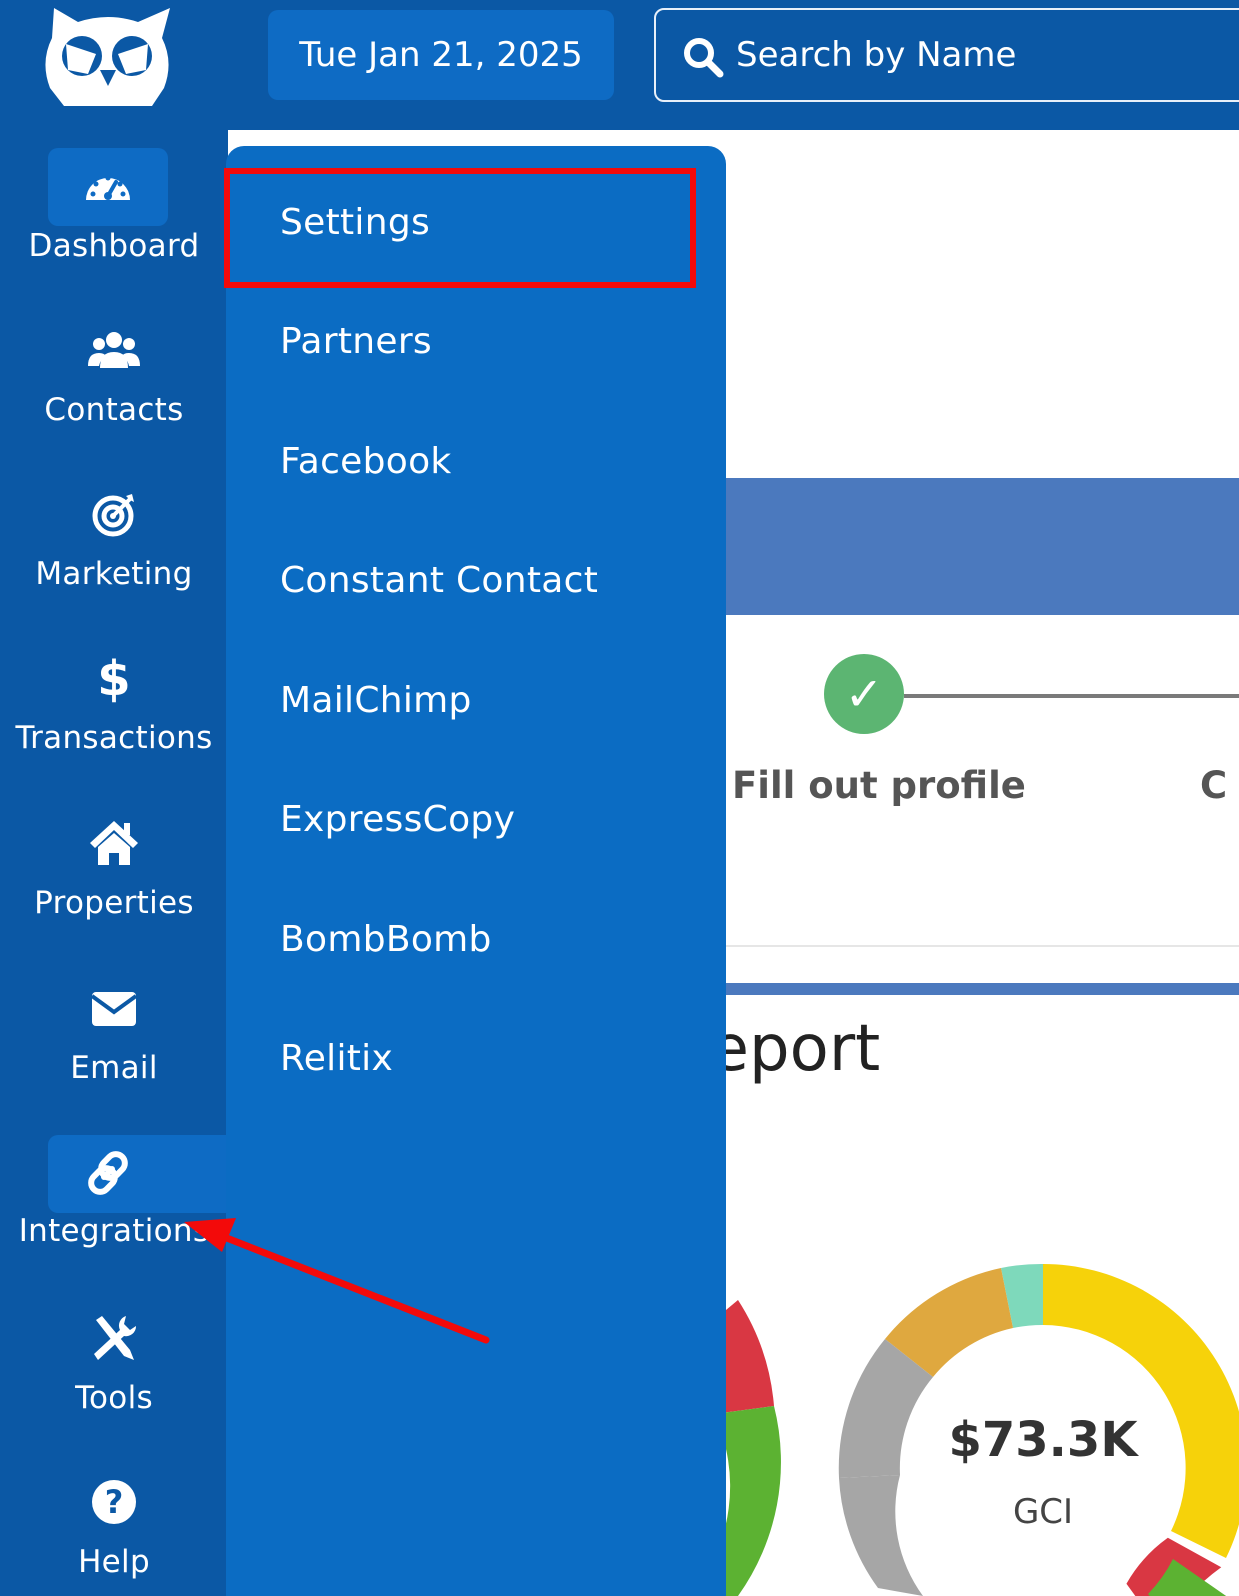 The height and width of the screenshot is (1596, 1239). Describe the element at coordinates (376, 700) in the screenshot. I see `menu-item-mailchimp: MailChimp` at that location.